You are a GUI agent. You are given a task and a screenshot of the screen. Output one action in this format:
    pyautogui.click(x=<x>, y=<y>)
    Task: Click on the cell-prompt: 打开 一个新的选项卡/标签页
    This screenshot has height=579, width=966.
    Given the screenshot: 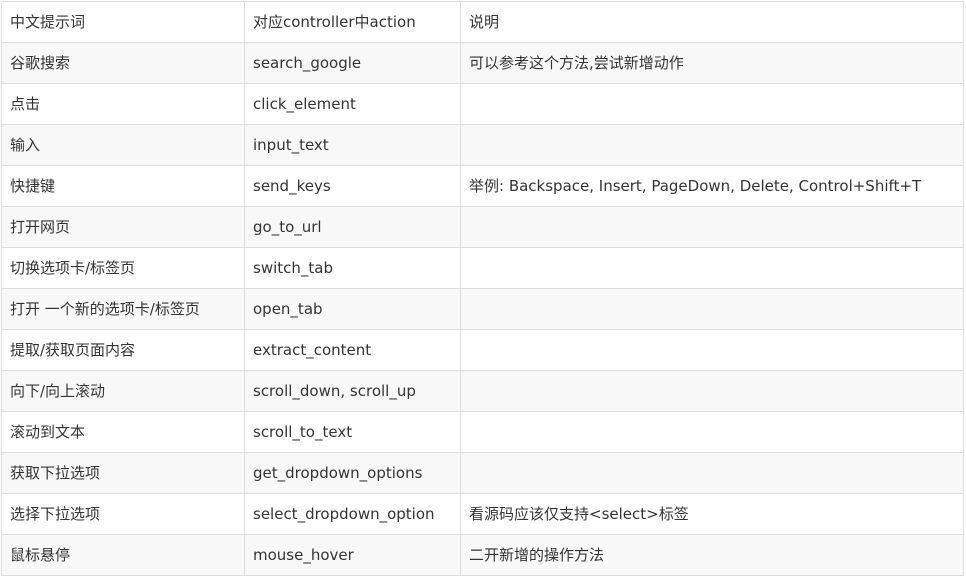 What is the action you would take?
    pyautogui.click(x=123, y=309)
    